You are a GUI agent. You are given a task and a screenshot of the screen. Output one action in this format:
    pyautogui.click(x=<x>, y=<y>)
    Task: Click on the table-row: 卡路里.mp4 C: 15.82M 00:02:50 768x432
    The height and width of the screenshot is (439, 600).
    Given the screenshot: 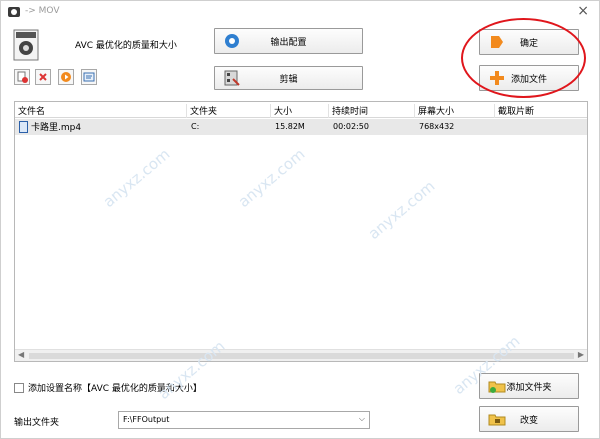 What is the action you would take?
    pyautogui.click(x=301, y=127)
    